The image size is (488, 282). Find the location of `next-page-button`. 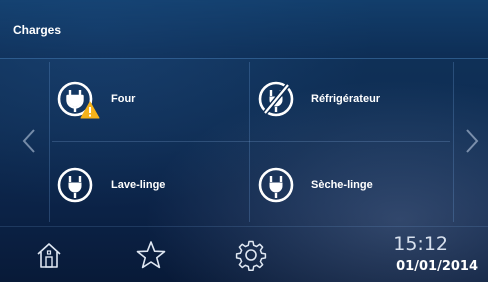

next-page-button is located at coordinates (472, 141).